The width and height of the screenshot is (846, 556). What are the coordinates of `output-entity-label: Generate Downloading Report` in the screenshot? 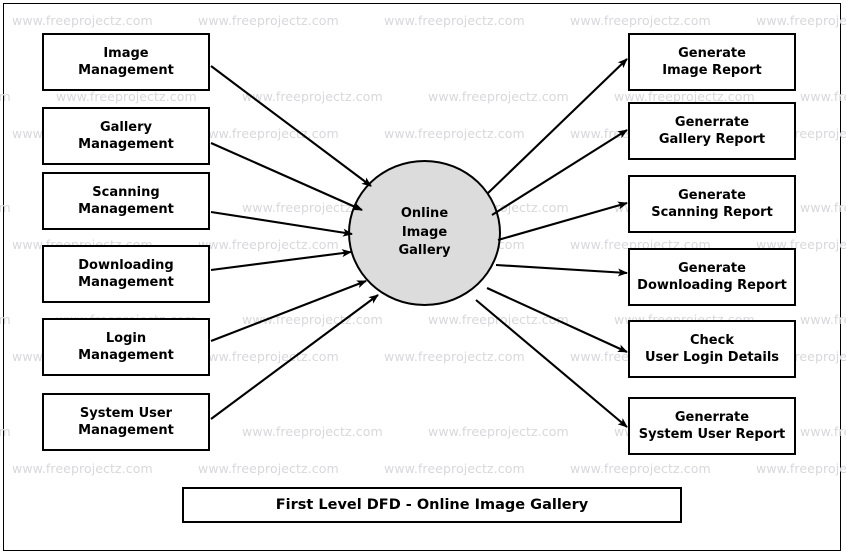 It's located at (712, 276).